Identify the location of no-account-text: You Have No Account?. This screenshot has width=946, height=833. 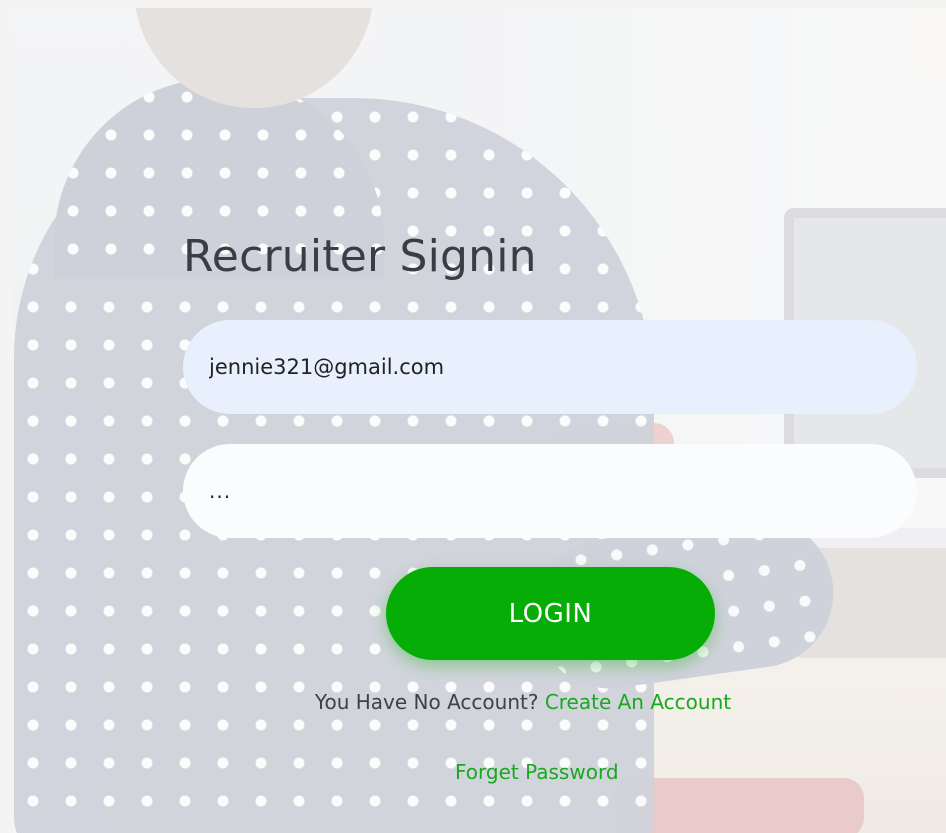
(426, 702).